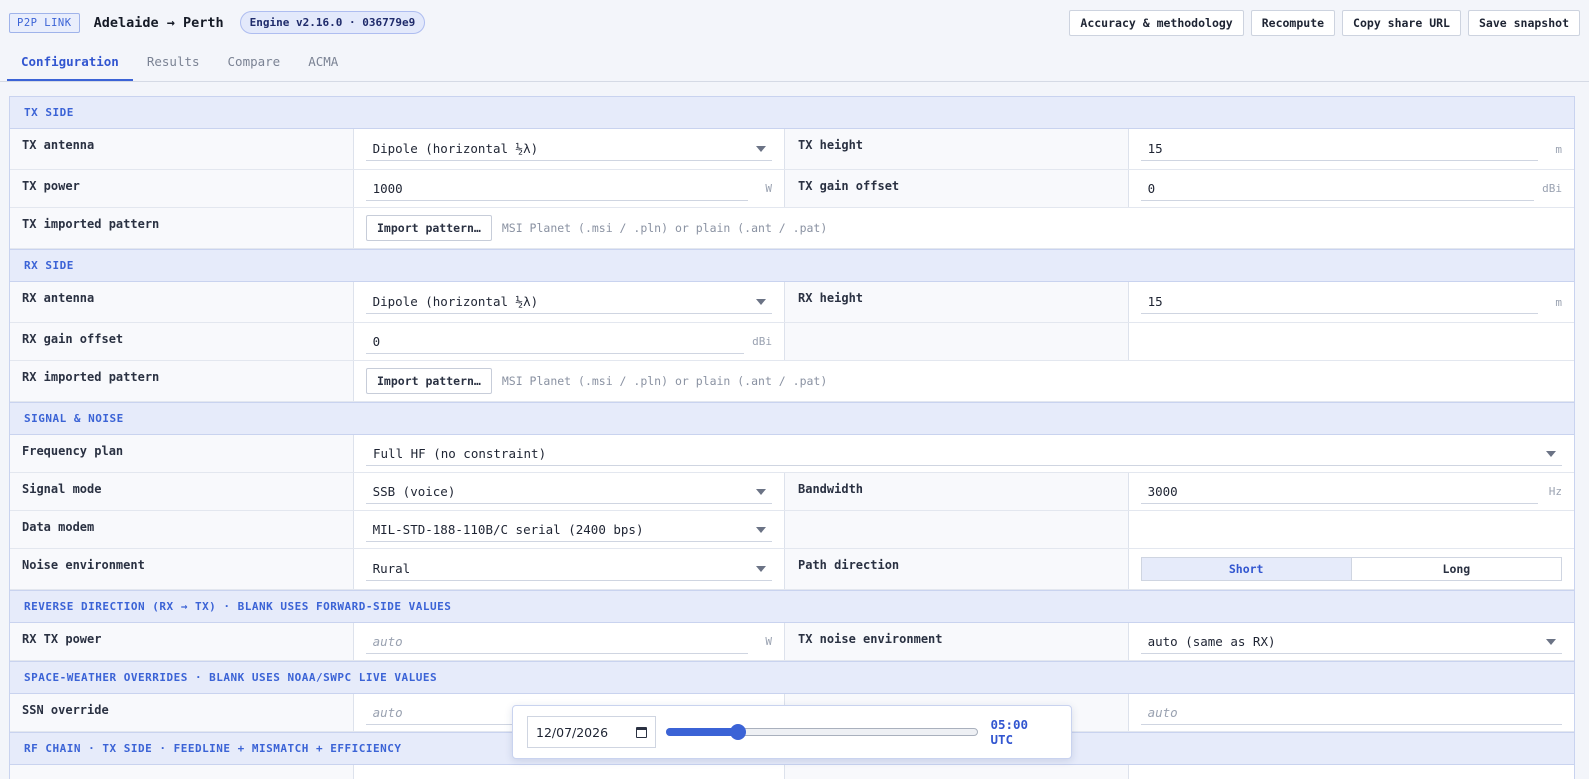 The width and height of the screenshot is (1589, 779). I want to click on rx-height-cell: 15 m, so click(1351, 302).